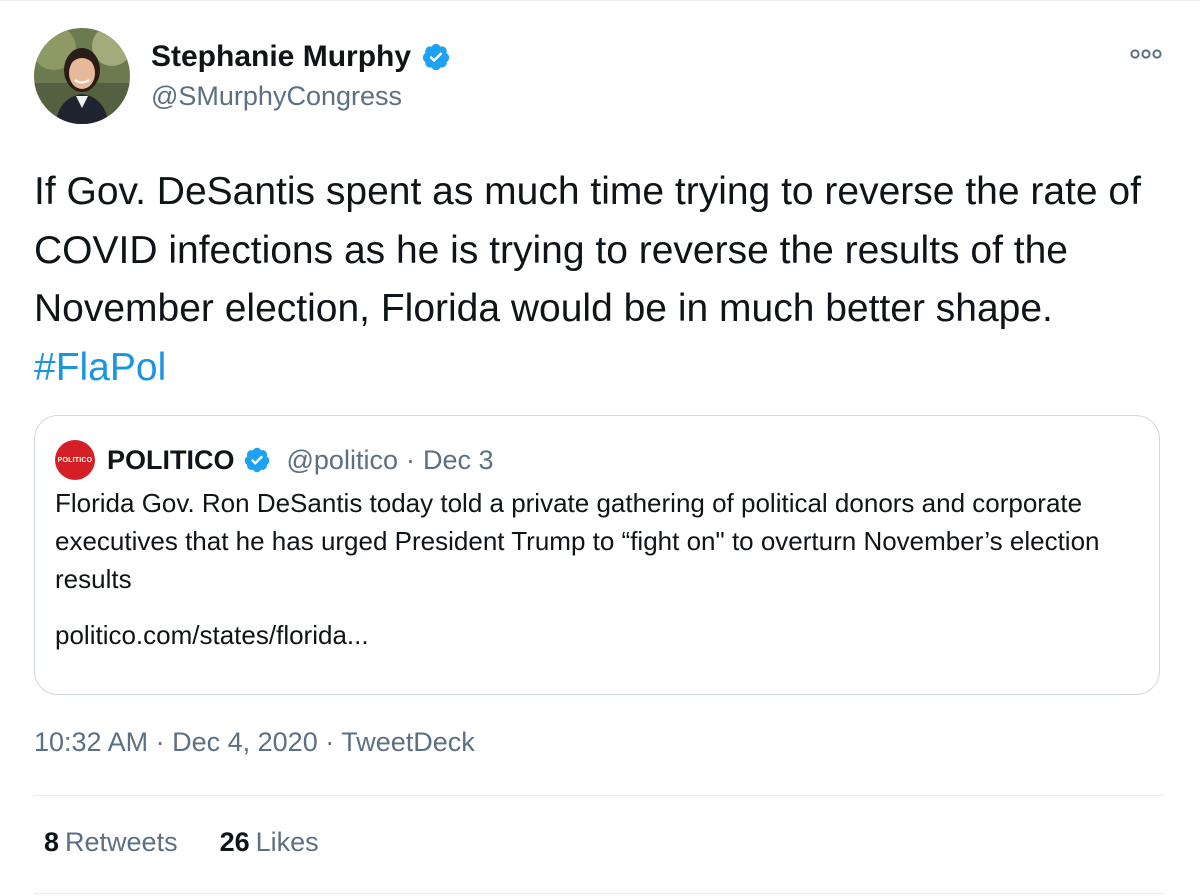  What do you see at coordinates (52, 842) in the screenshot?
I see `retweets-count: 8` at bounding box center [52, 842].